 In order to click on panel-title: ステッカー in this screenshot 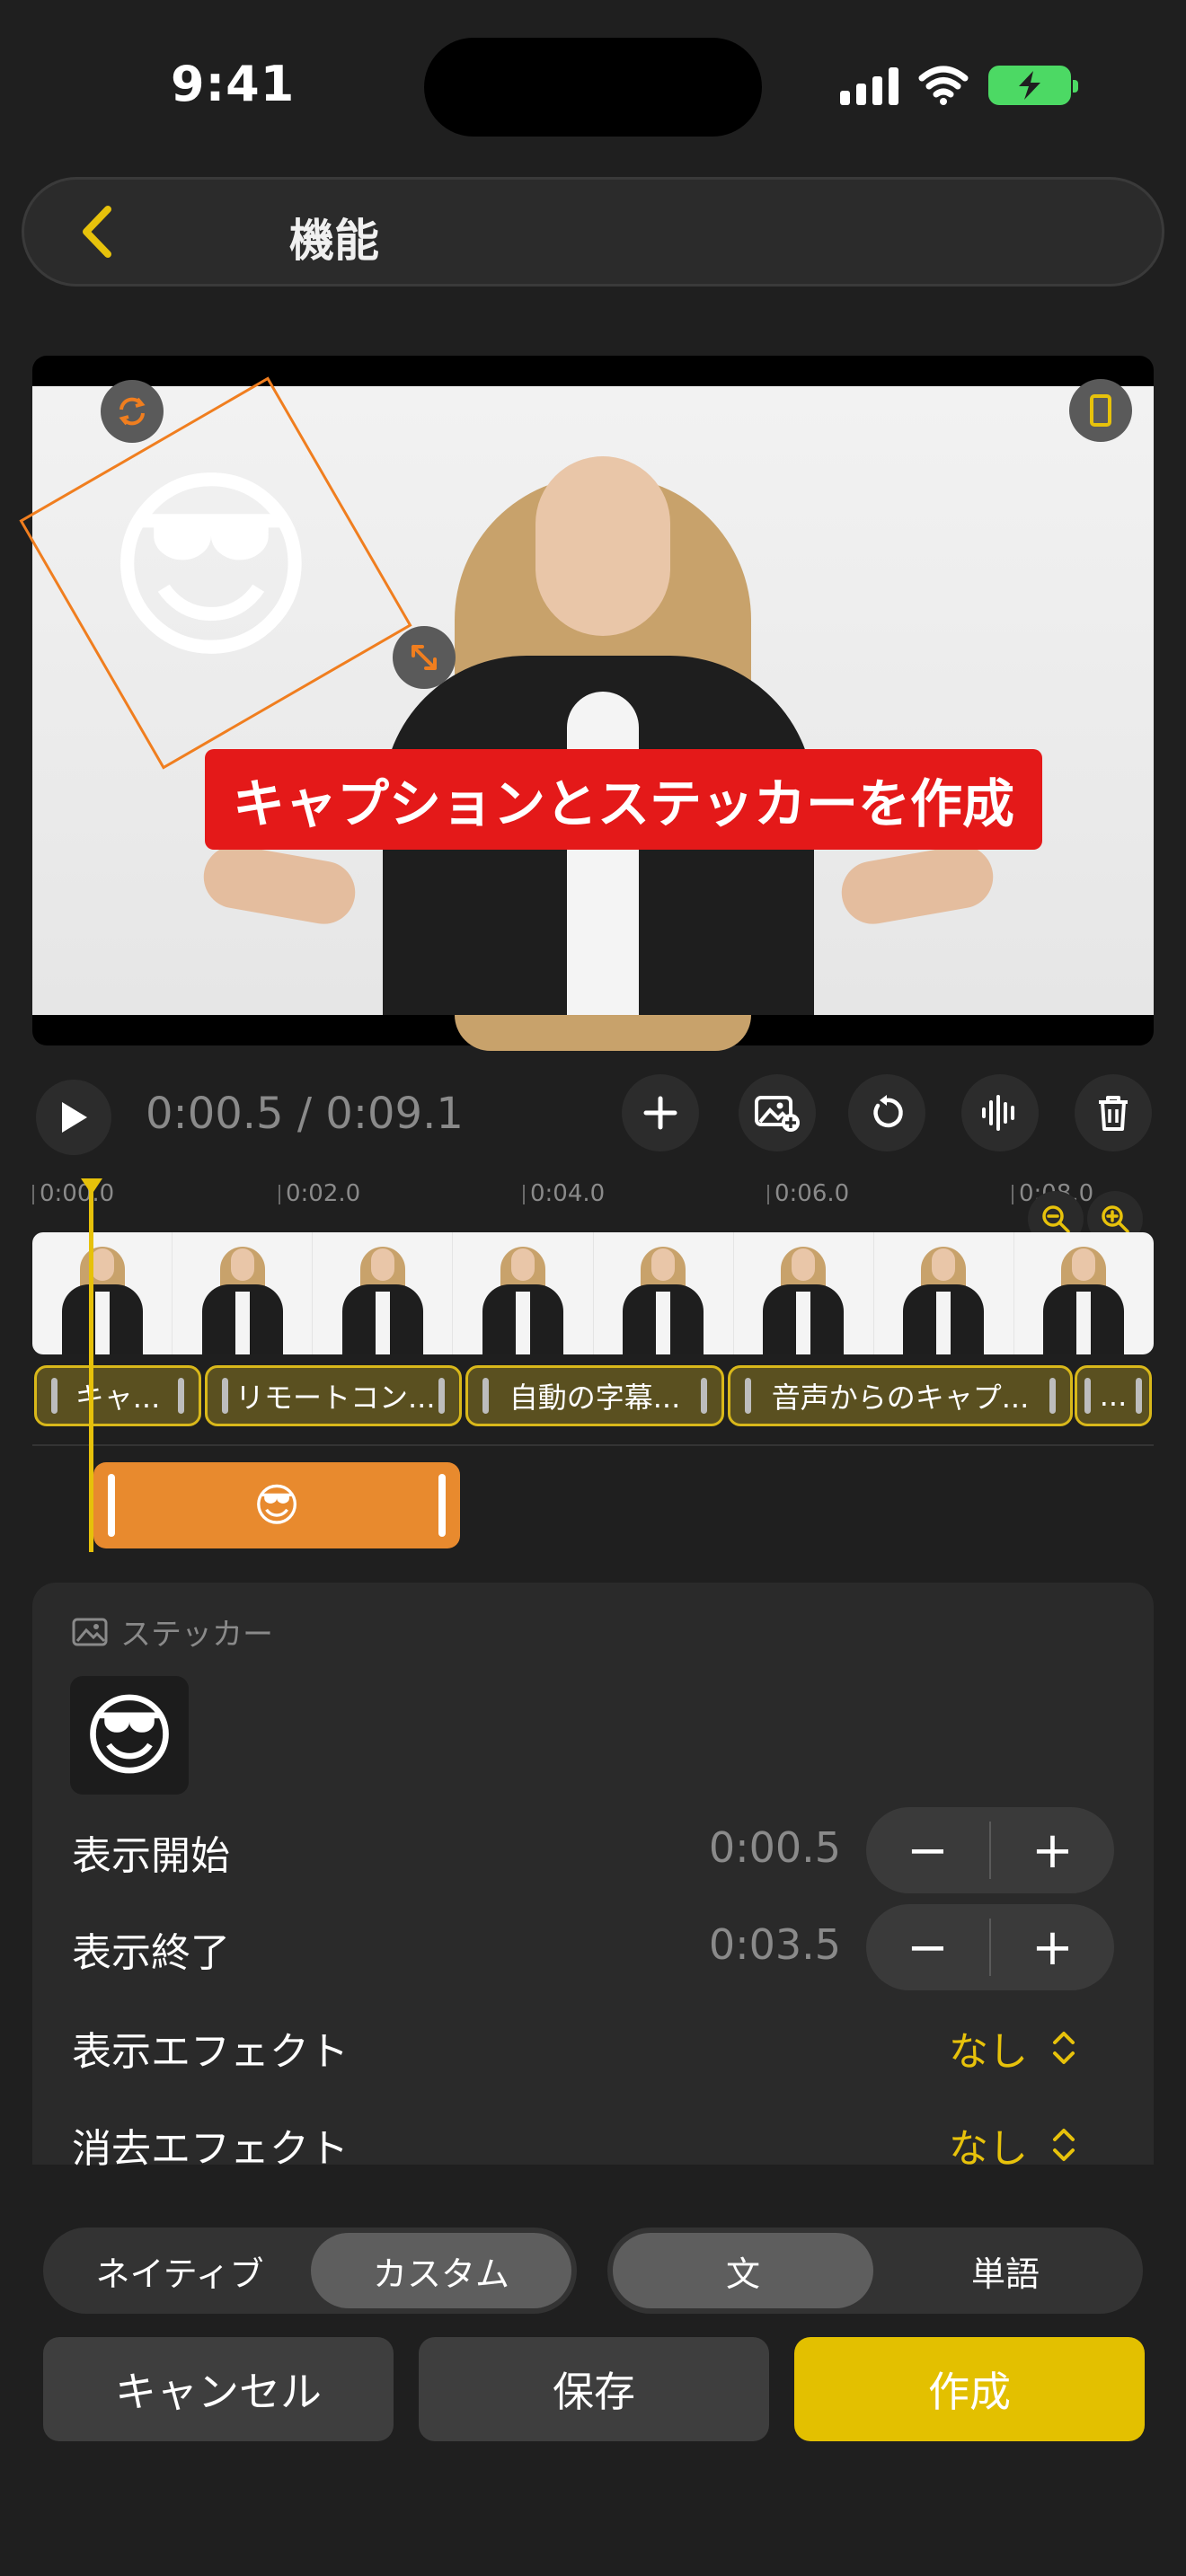, I will do `click(196, 1635)`.